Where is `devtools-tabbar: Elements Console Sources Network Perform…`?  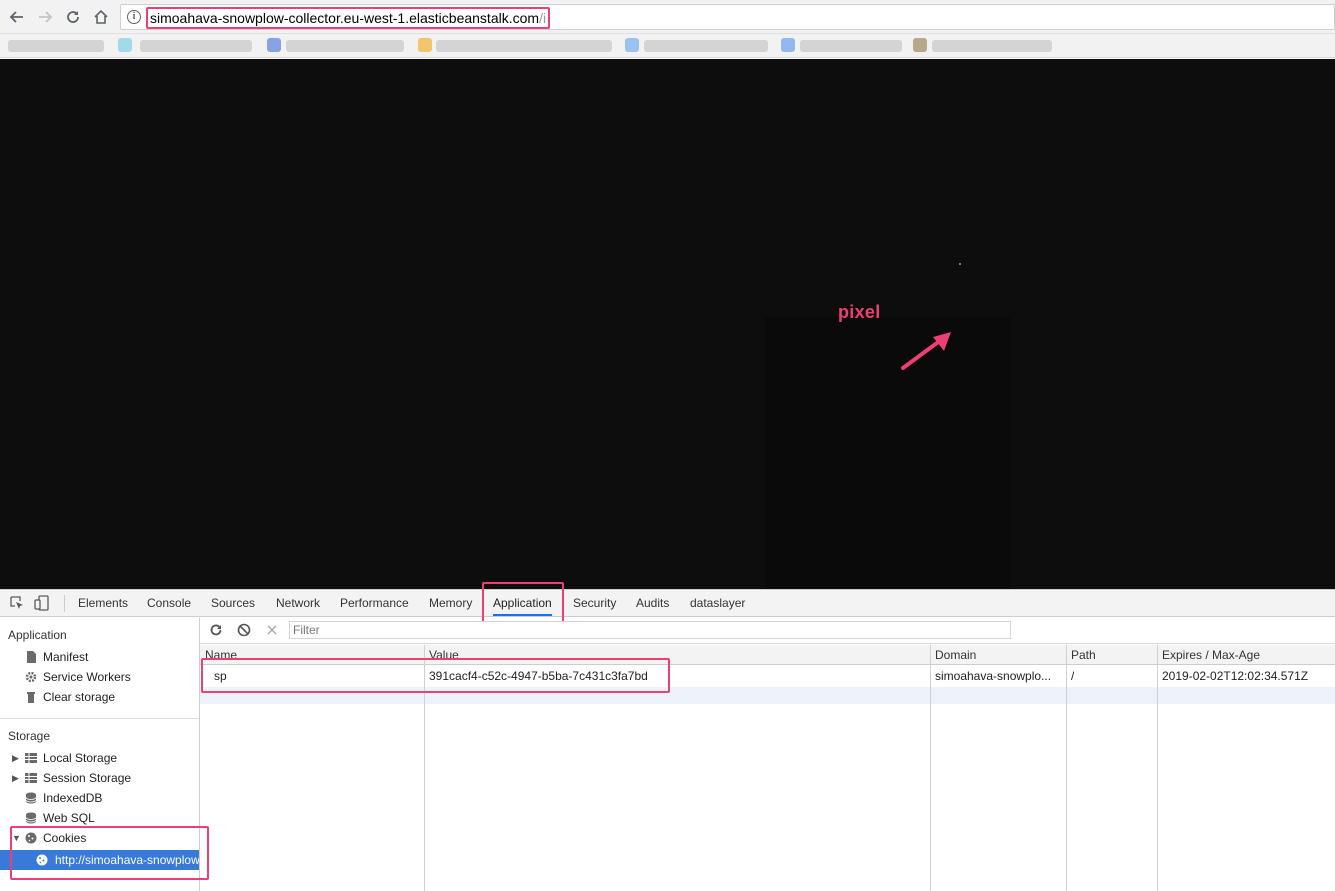 devtools-tabbar: Elements Console Sources Network Perform… is located at coordinates (667, 604).